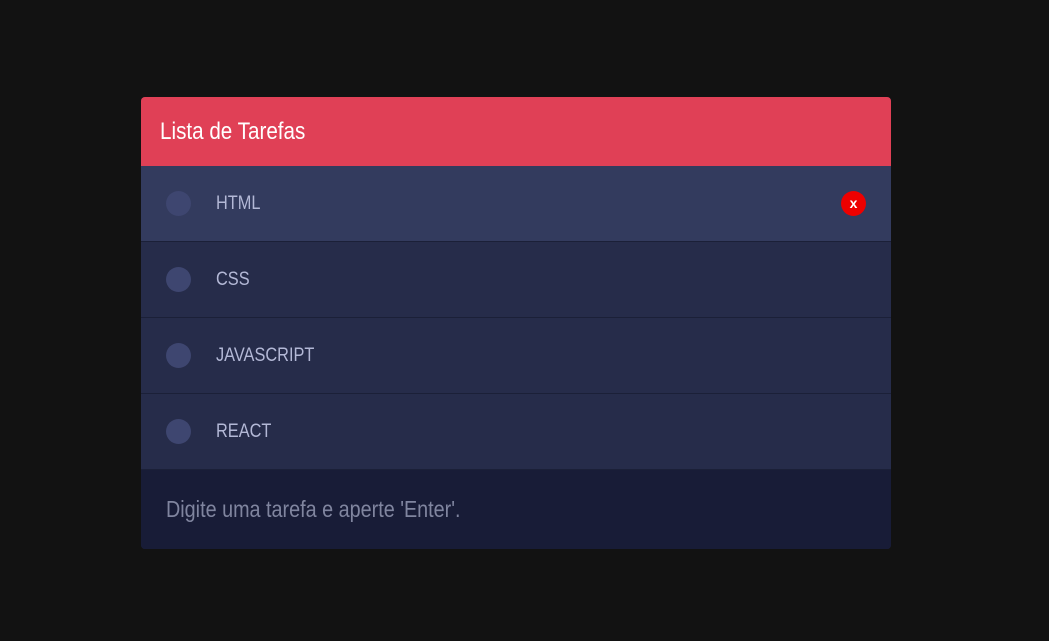 The image size is (1049, 641). I want to click on task-item: REACT, so click(516, 432).